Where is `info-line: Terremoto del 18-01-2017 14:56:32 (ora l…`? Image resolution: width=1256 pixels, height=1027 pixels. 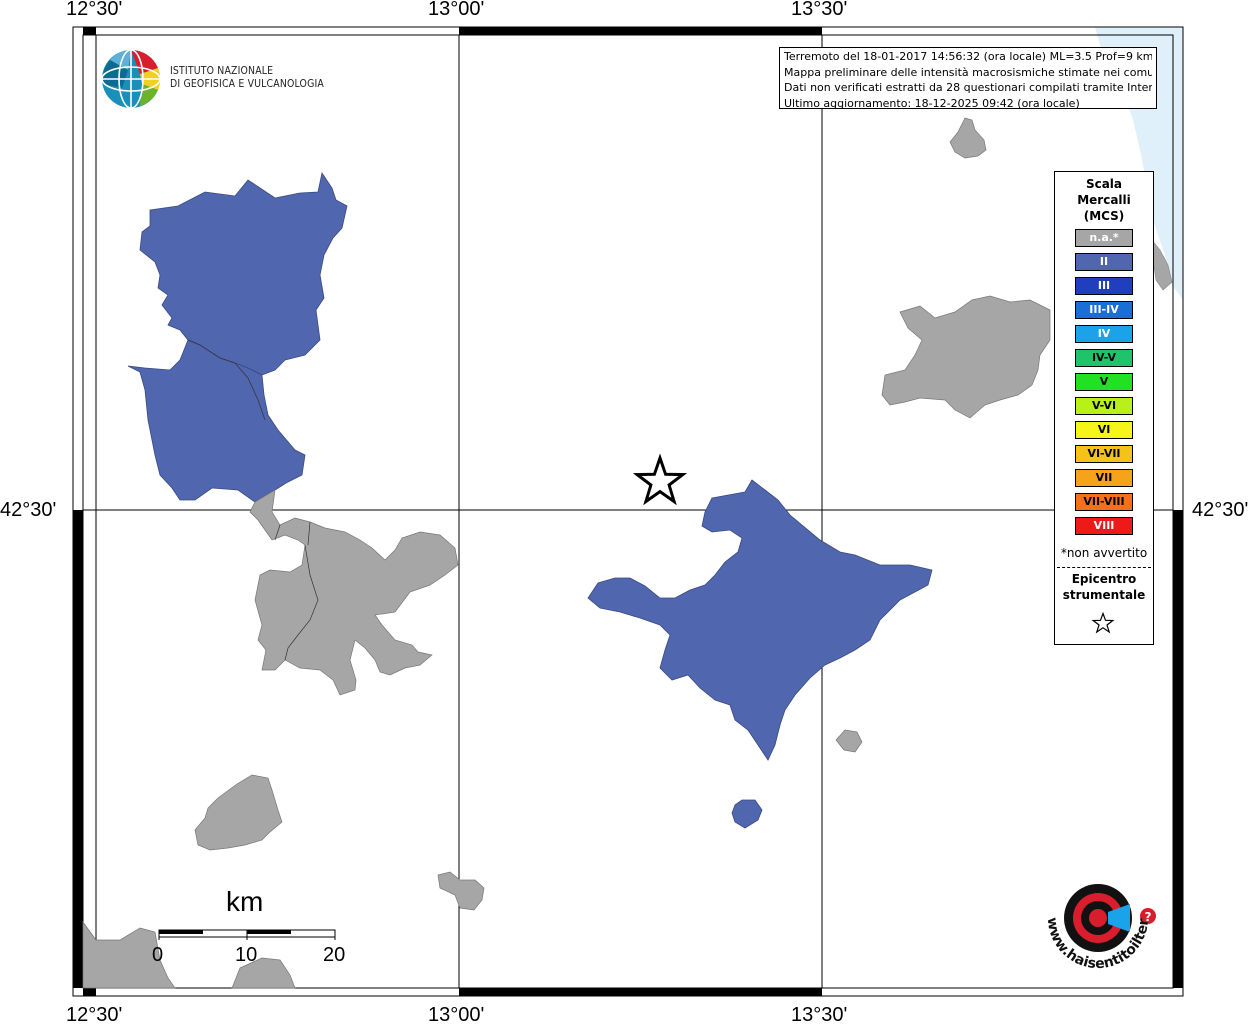
info-line: Terremoto del 18-01-2017 14:56:32 (ora l… is located at coordinates (968, 56).